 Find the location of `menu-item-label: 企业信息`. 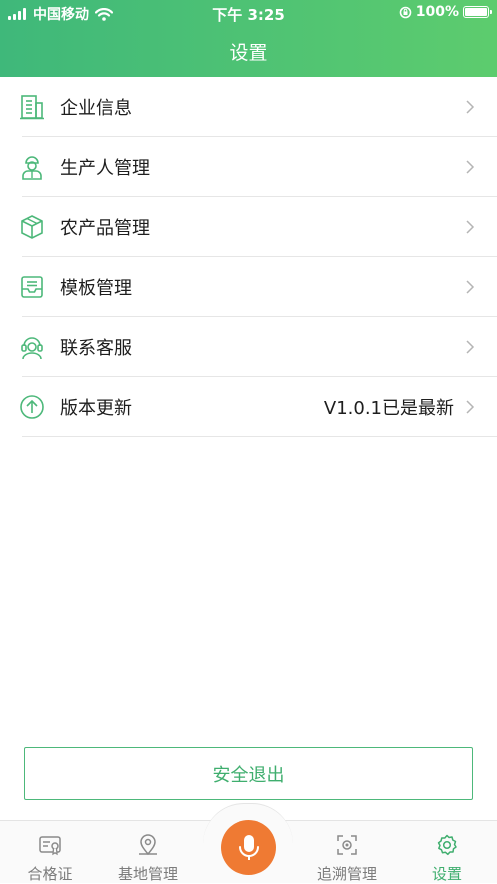

menu-item-label: 企业信息 is located at coordinates (96, 108).